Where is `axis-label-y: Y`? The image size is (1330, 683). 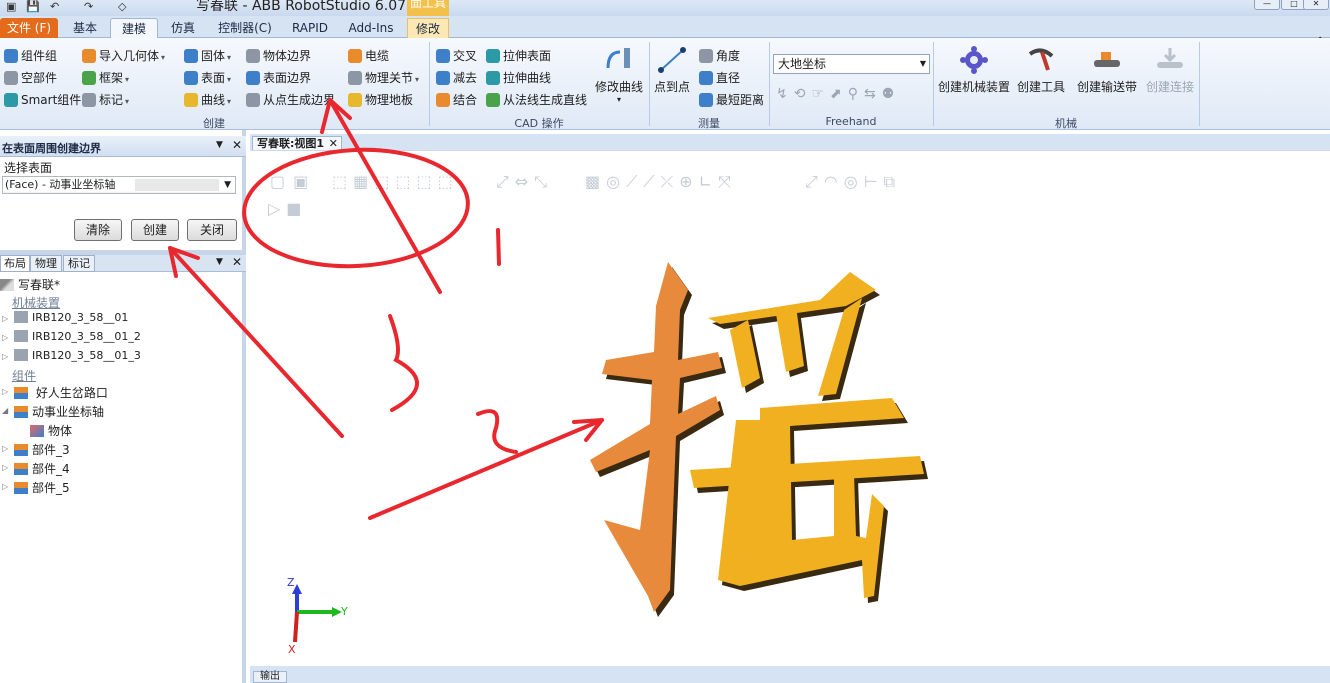 axis-label-y: Y is located at coordinates (344, 611).